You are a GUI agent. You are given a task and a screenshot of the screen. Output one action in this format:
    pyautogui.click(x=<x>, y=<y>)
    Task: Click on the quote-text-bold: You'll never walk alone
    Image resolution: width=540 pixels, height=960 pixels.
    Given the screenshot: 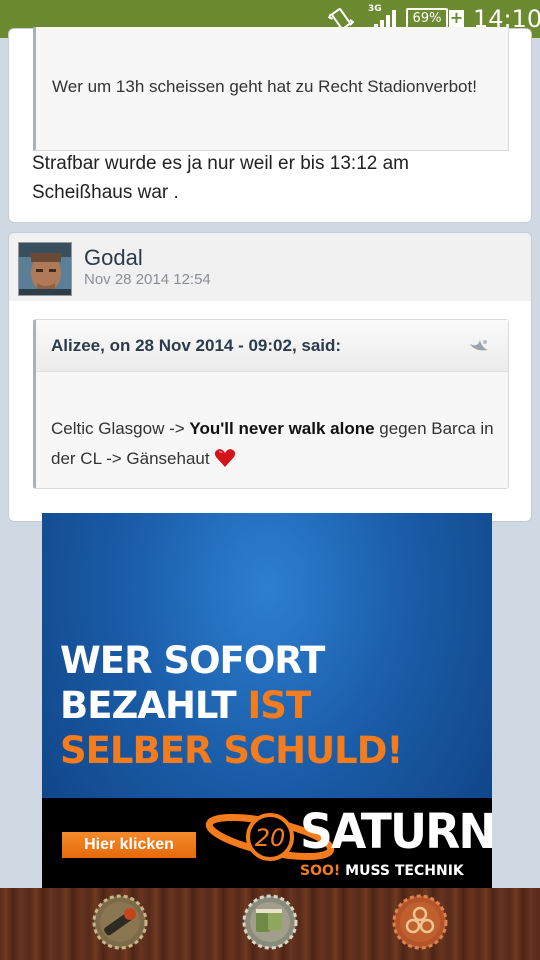 What is the action you would take?
    pyautogui.click(x=282, y=428)
    